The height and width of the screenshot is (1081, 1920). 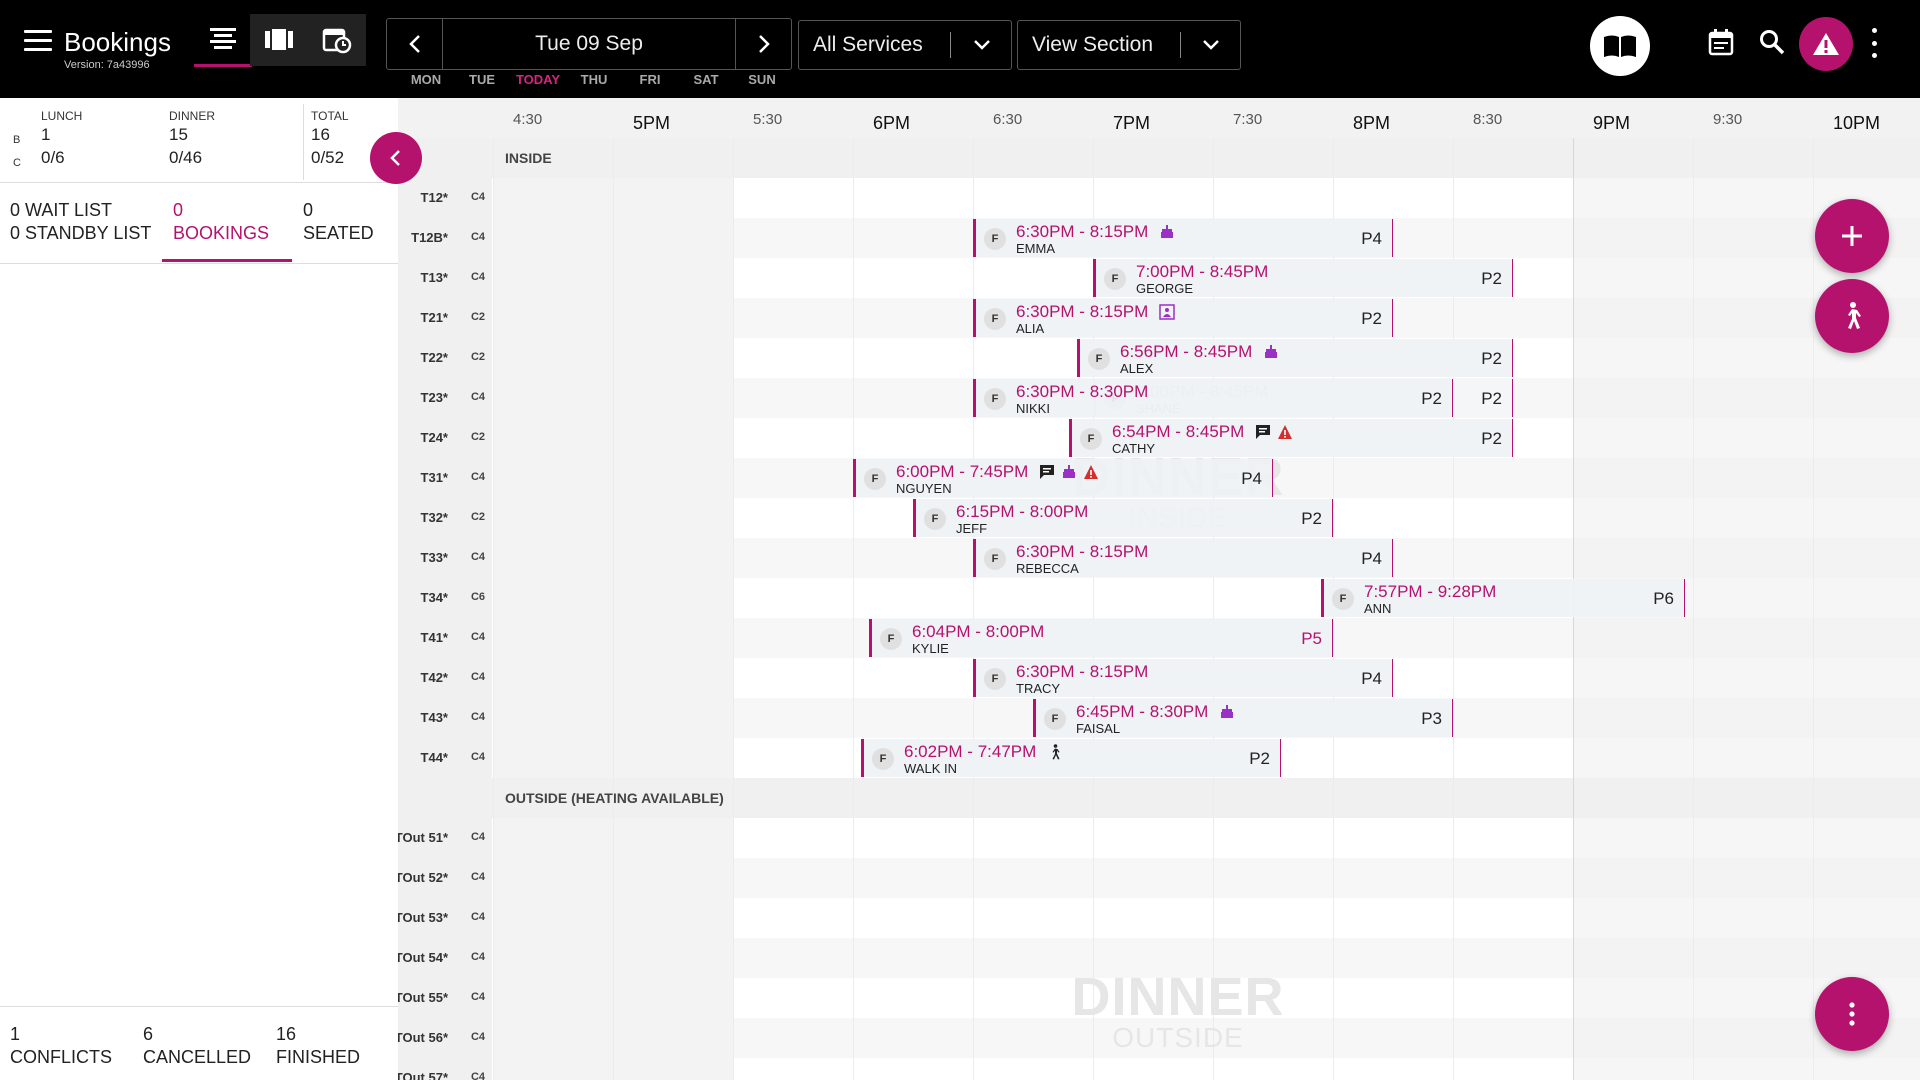 I want to click on more-actions-button, so click(x=1852, y=1014).